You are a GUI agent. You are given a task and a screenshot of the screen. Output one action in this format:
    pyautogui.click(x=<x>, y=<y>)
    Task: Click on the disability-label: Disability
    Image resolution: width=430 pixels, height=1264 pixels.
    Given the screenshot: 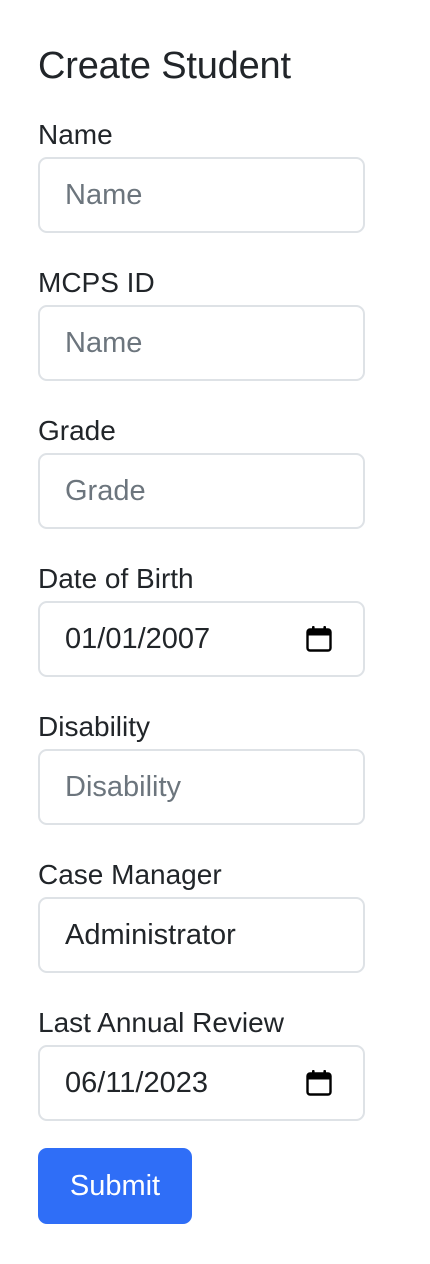 What is the action you would take?
    pyautogui.click(x=94, y=726)
    